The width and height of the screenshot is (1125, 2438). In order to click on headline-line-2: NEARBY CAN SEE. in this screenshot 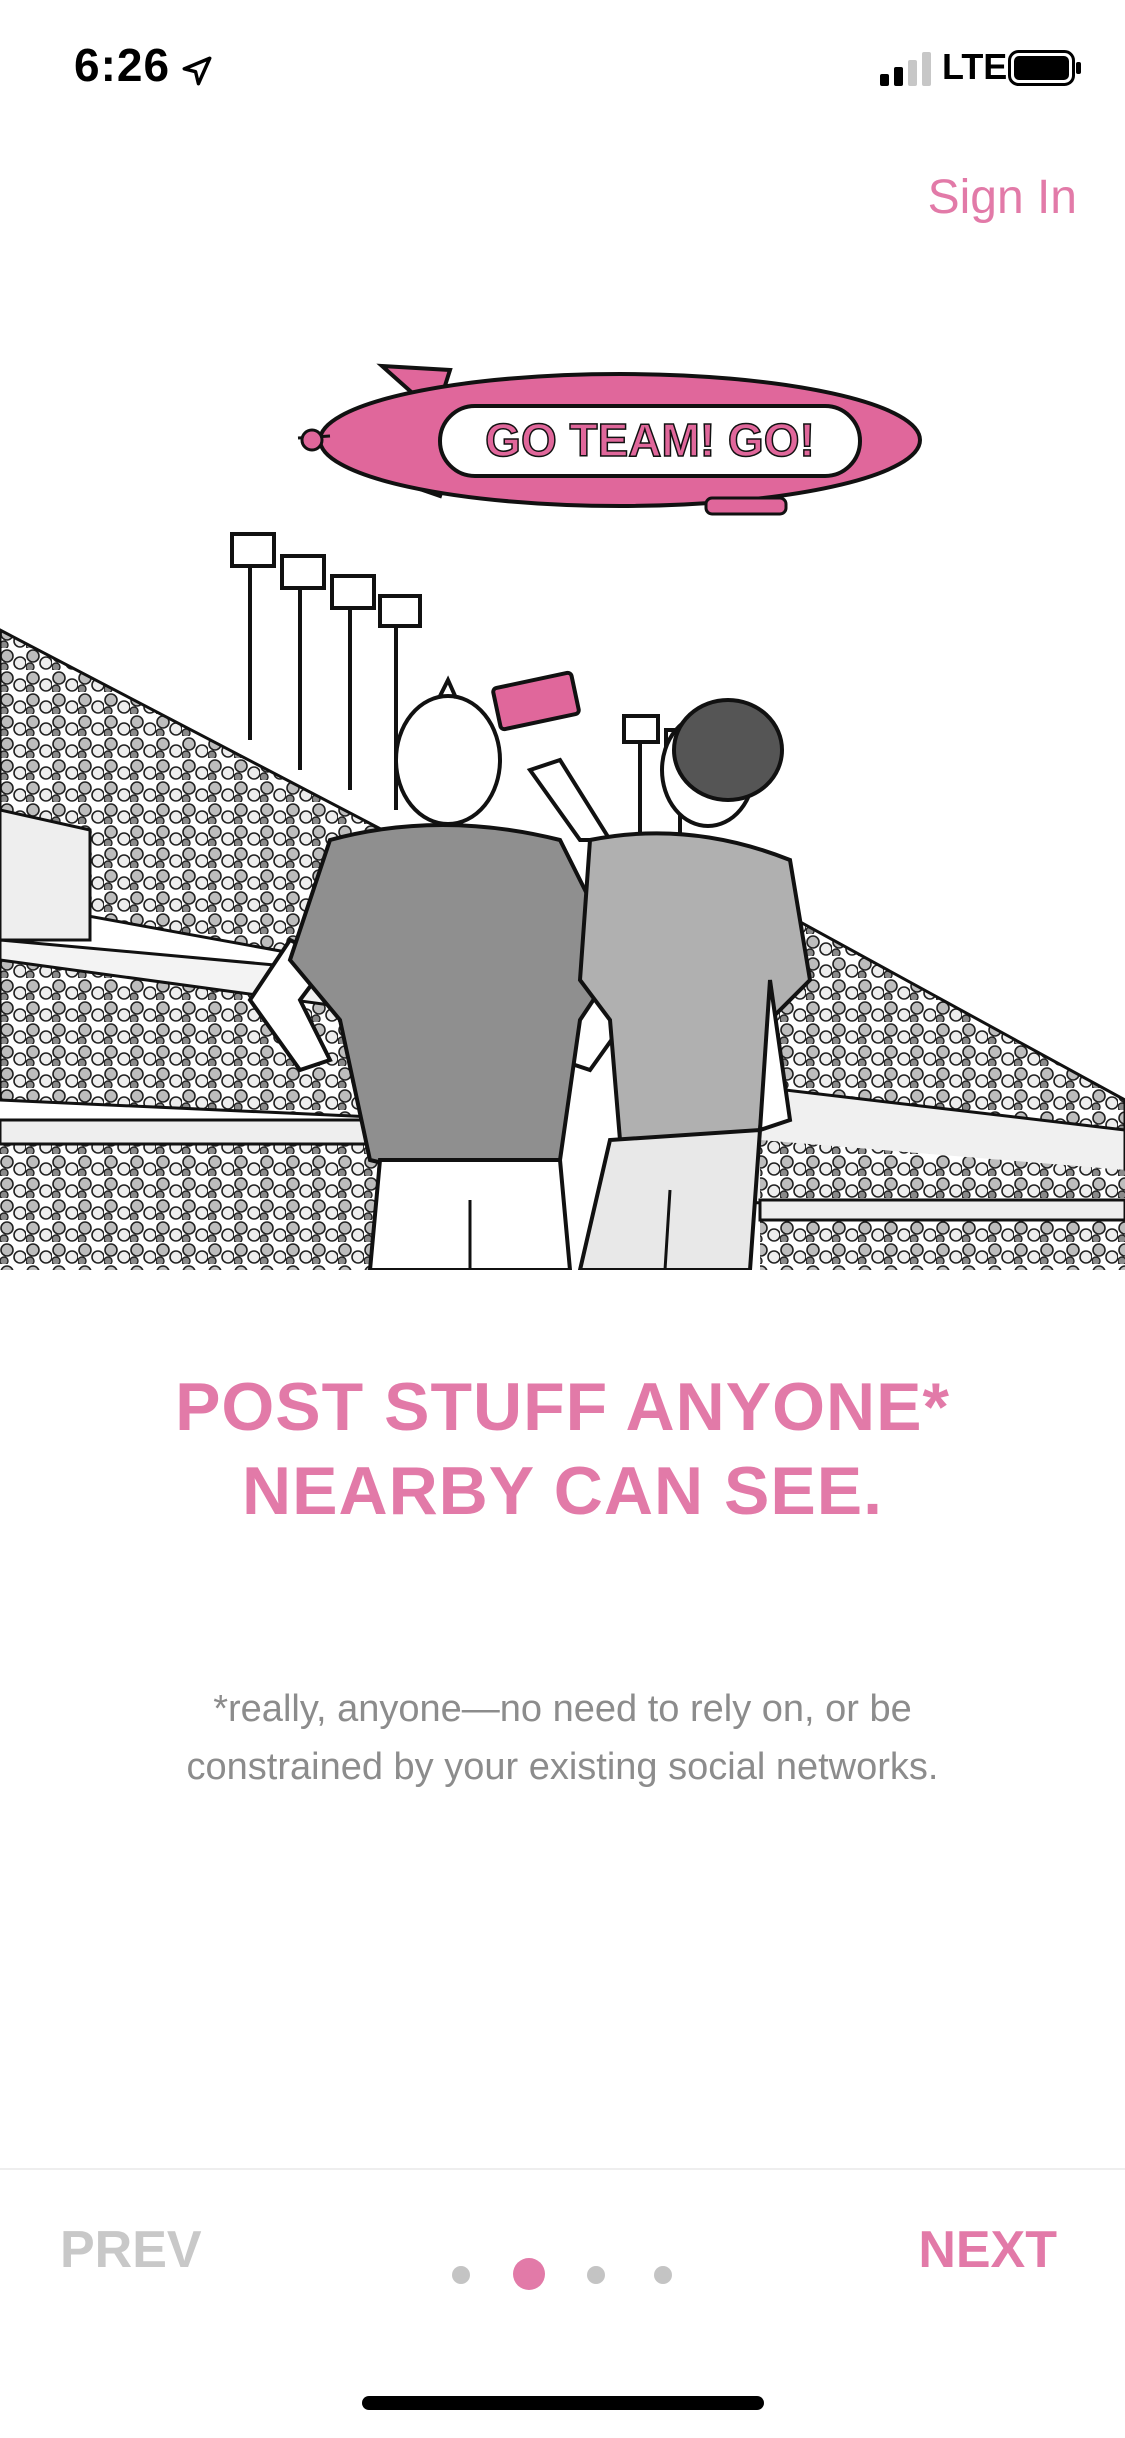, I will do `click(562, 1491)`.